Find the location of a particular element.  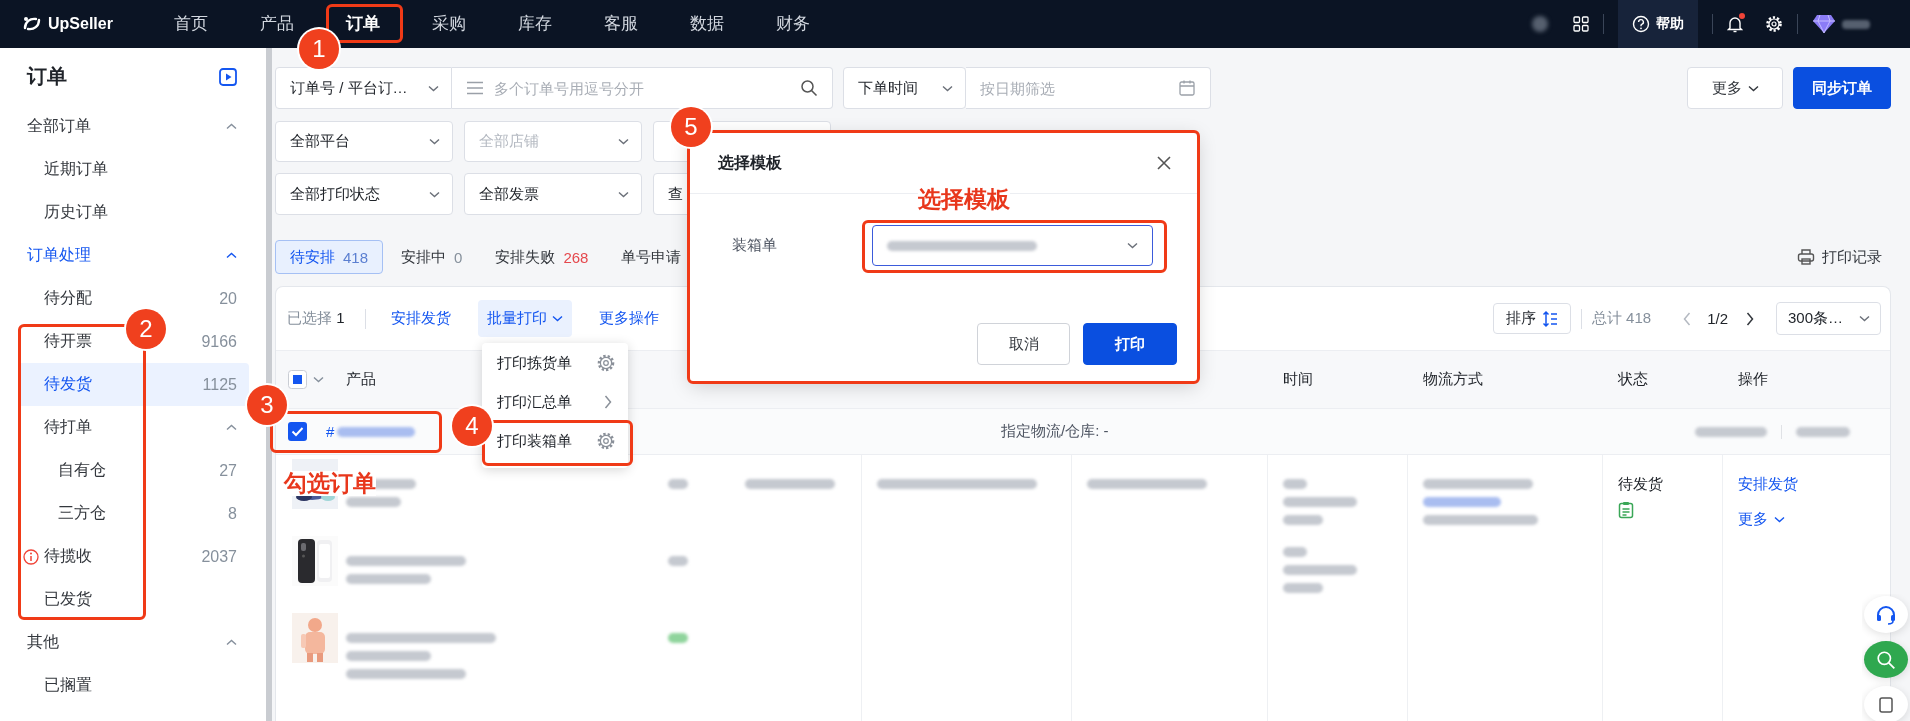

date-type-select: 下单时间 is located at coordinates (904, 88).